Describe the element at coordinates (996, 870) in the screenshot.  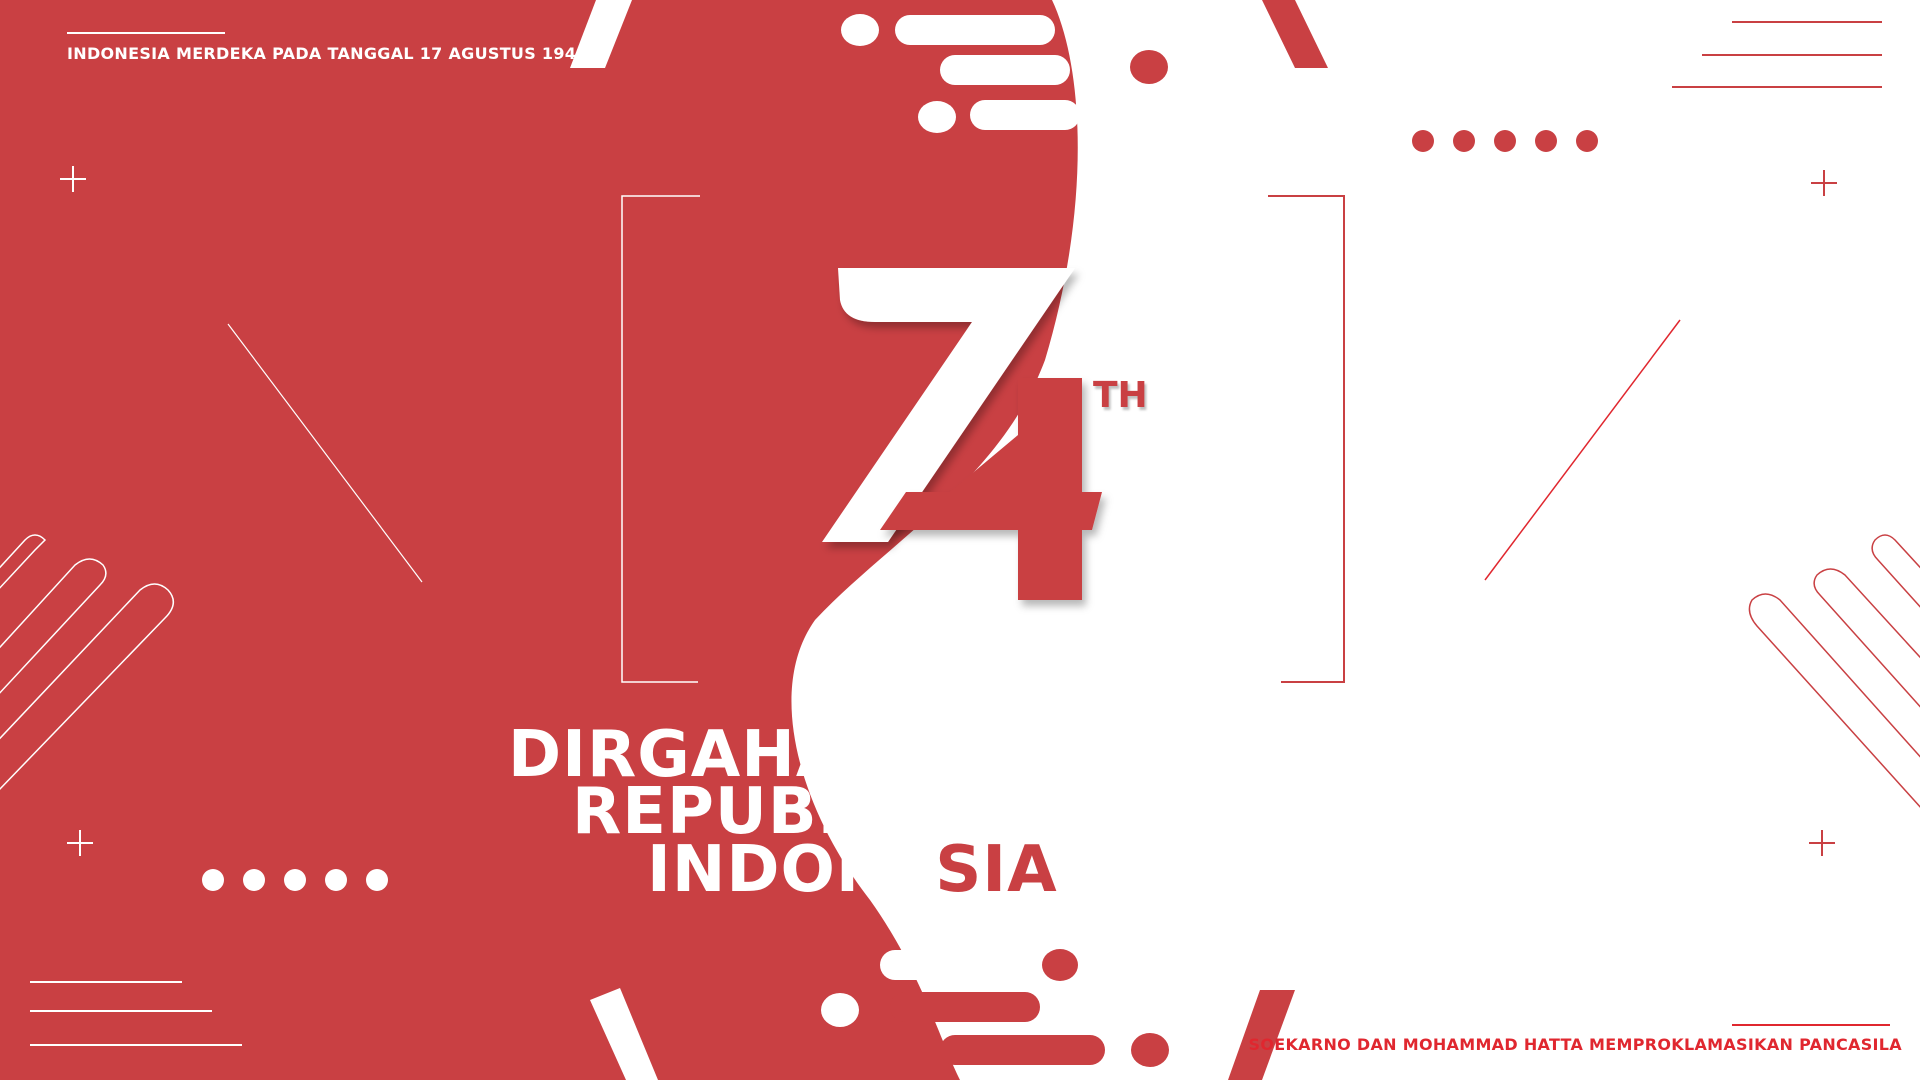
I see `headline-line-3-red: SIA` at that location.